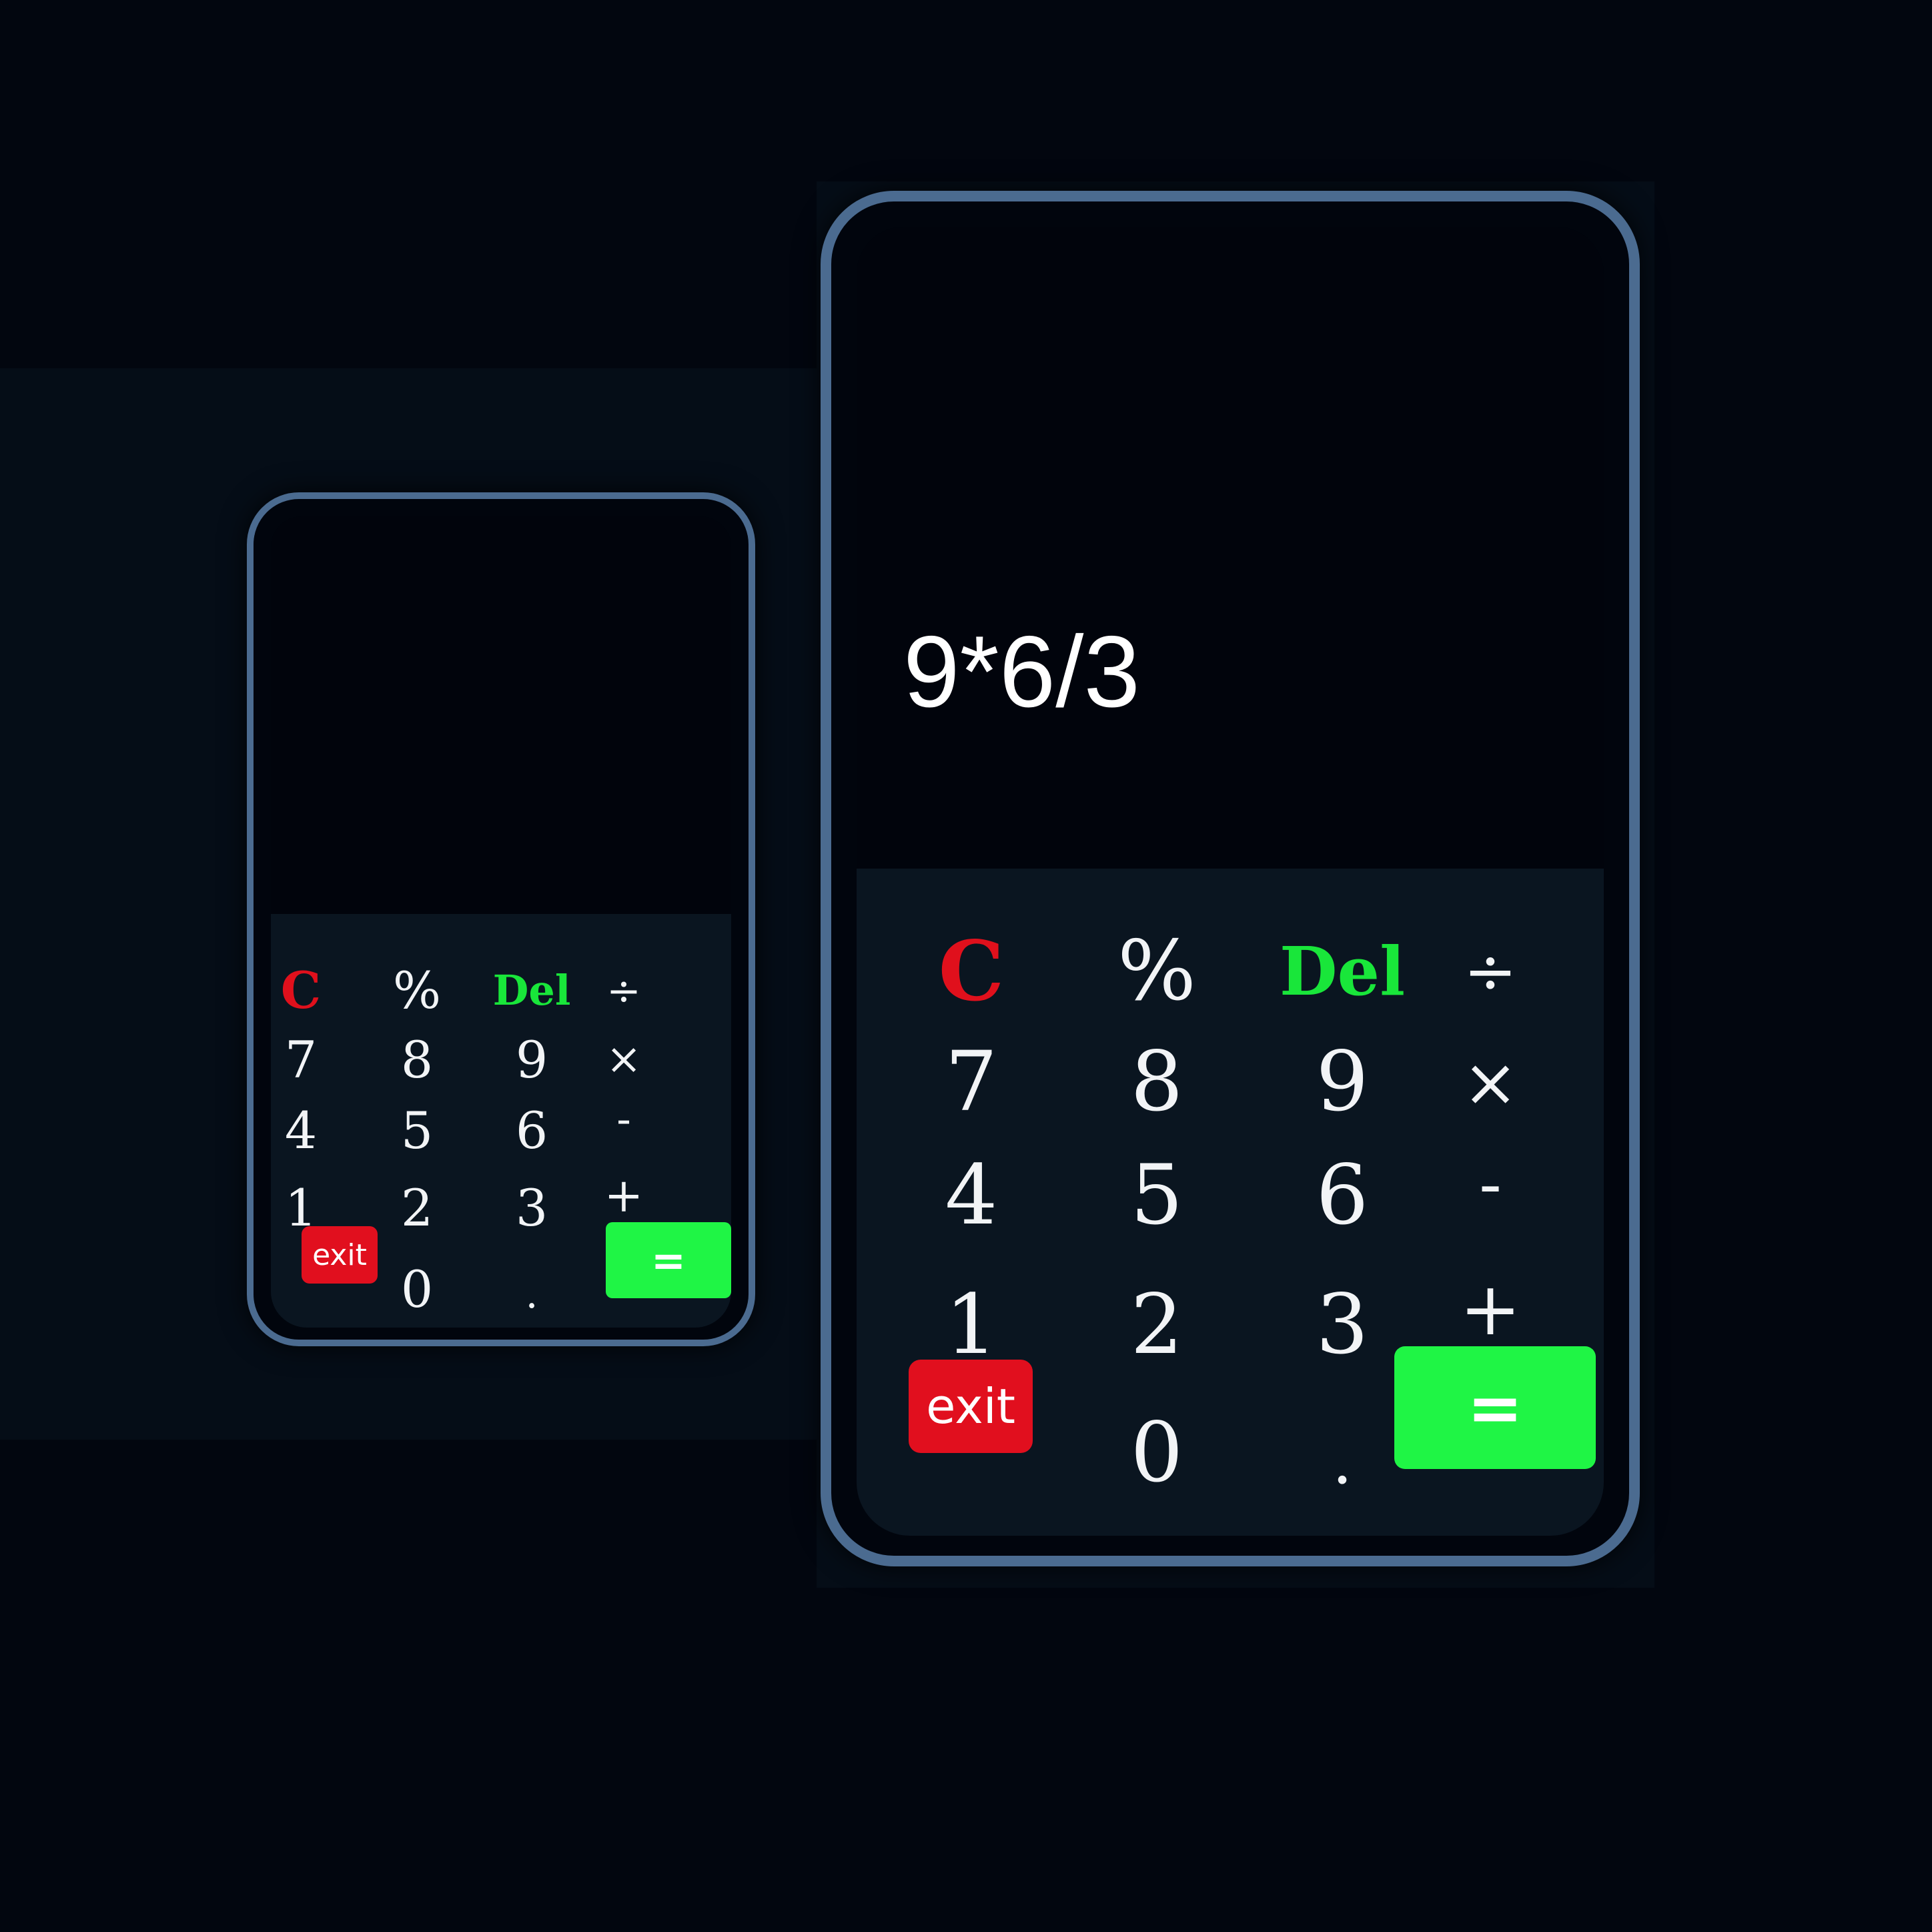 The width and height of the screenshot is (1932, 1932). I want to click on display-expression: 9*6/3, so click(1021, 672).